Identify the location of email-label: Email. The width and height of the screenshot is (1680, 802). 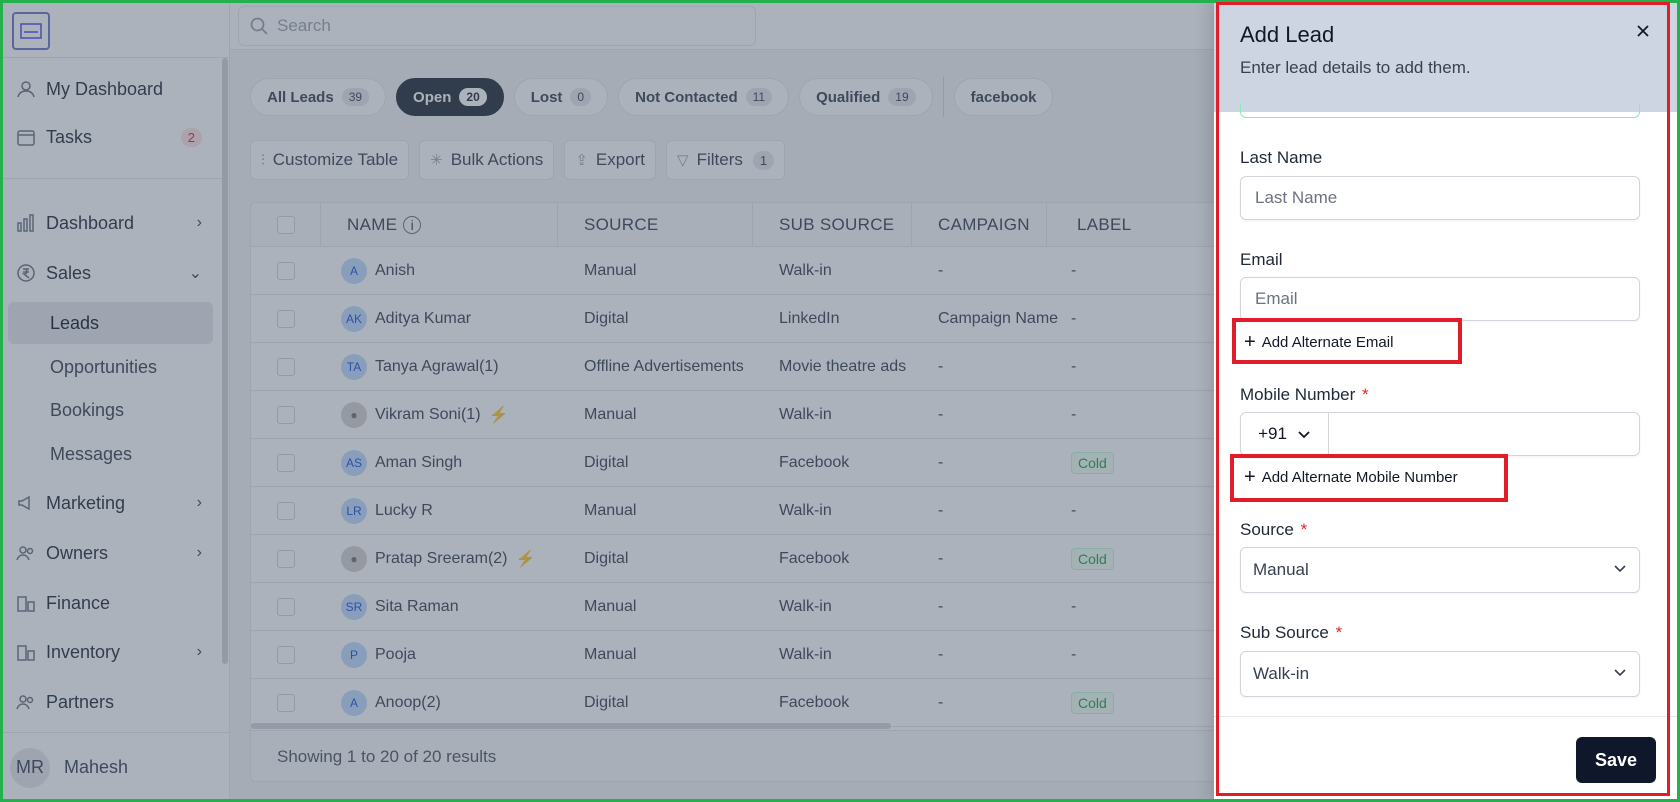
(1261, 259).